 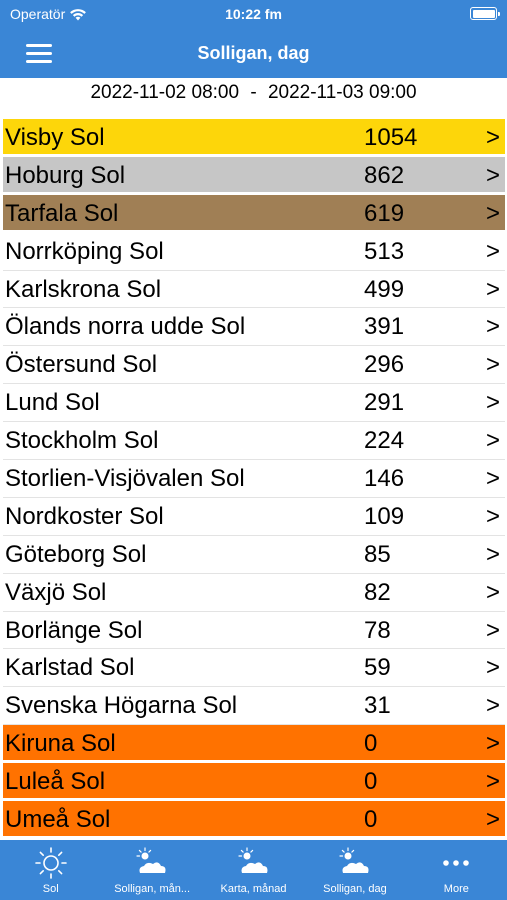 I want to click on sun-minutes-value: 146, so click(x=384, y=479).